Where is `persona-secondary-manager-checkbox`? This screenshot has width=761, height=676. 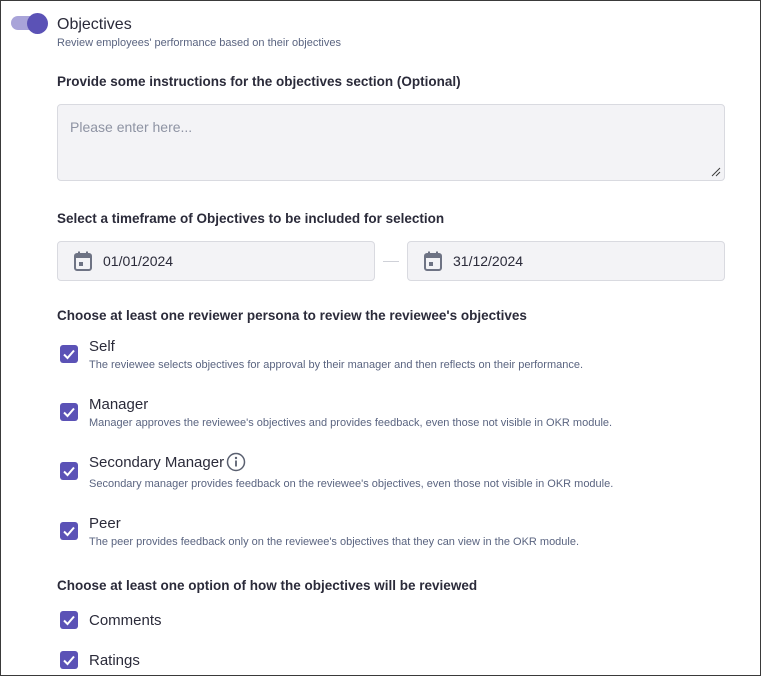
persona-secondary-manager-checkbox is located at coordinates (69, 471).